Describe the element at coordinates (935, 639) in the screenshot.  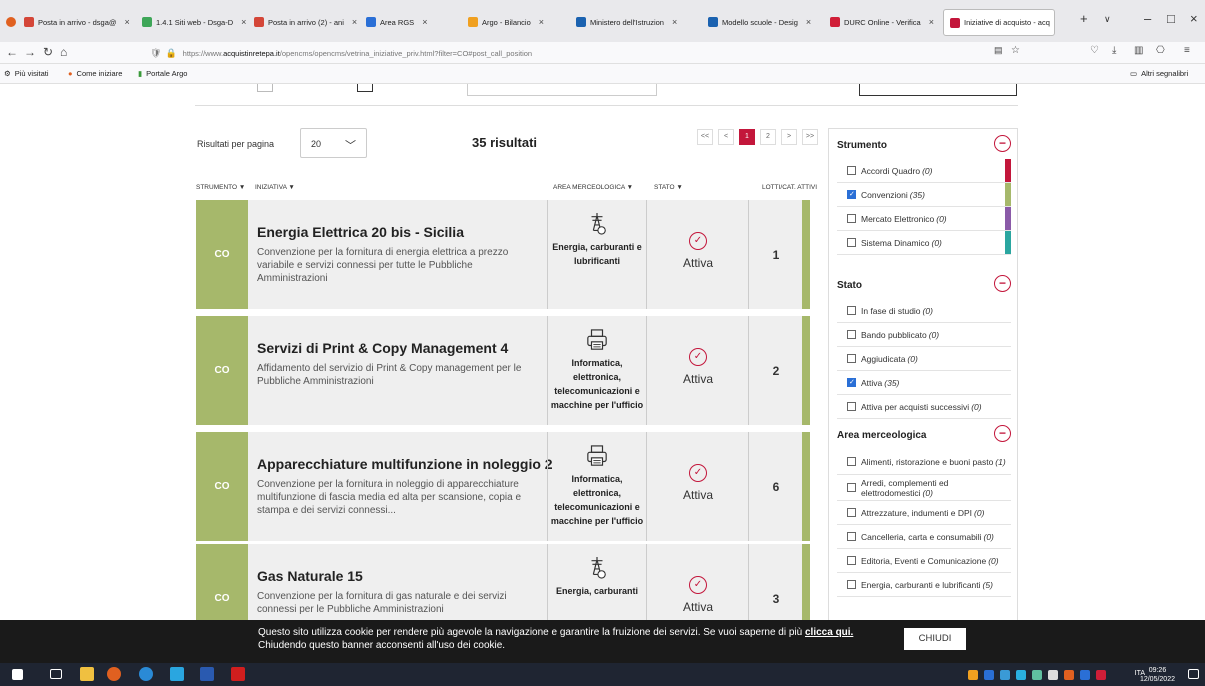
I see `cookie-close-button: CHIUDI` at that location.